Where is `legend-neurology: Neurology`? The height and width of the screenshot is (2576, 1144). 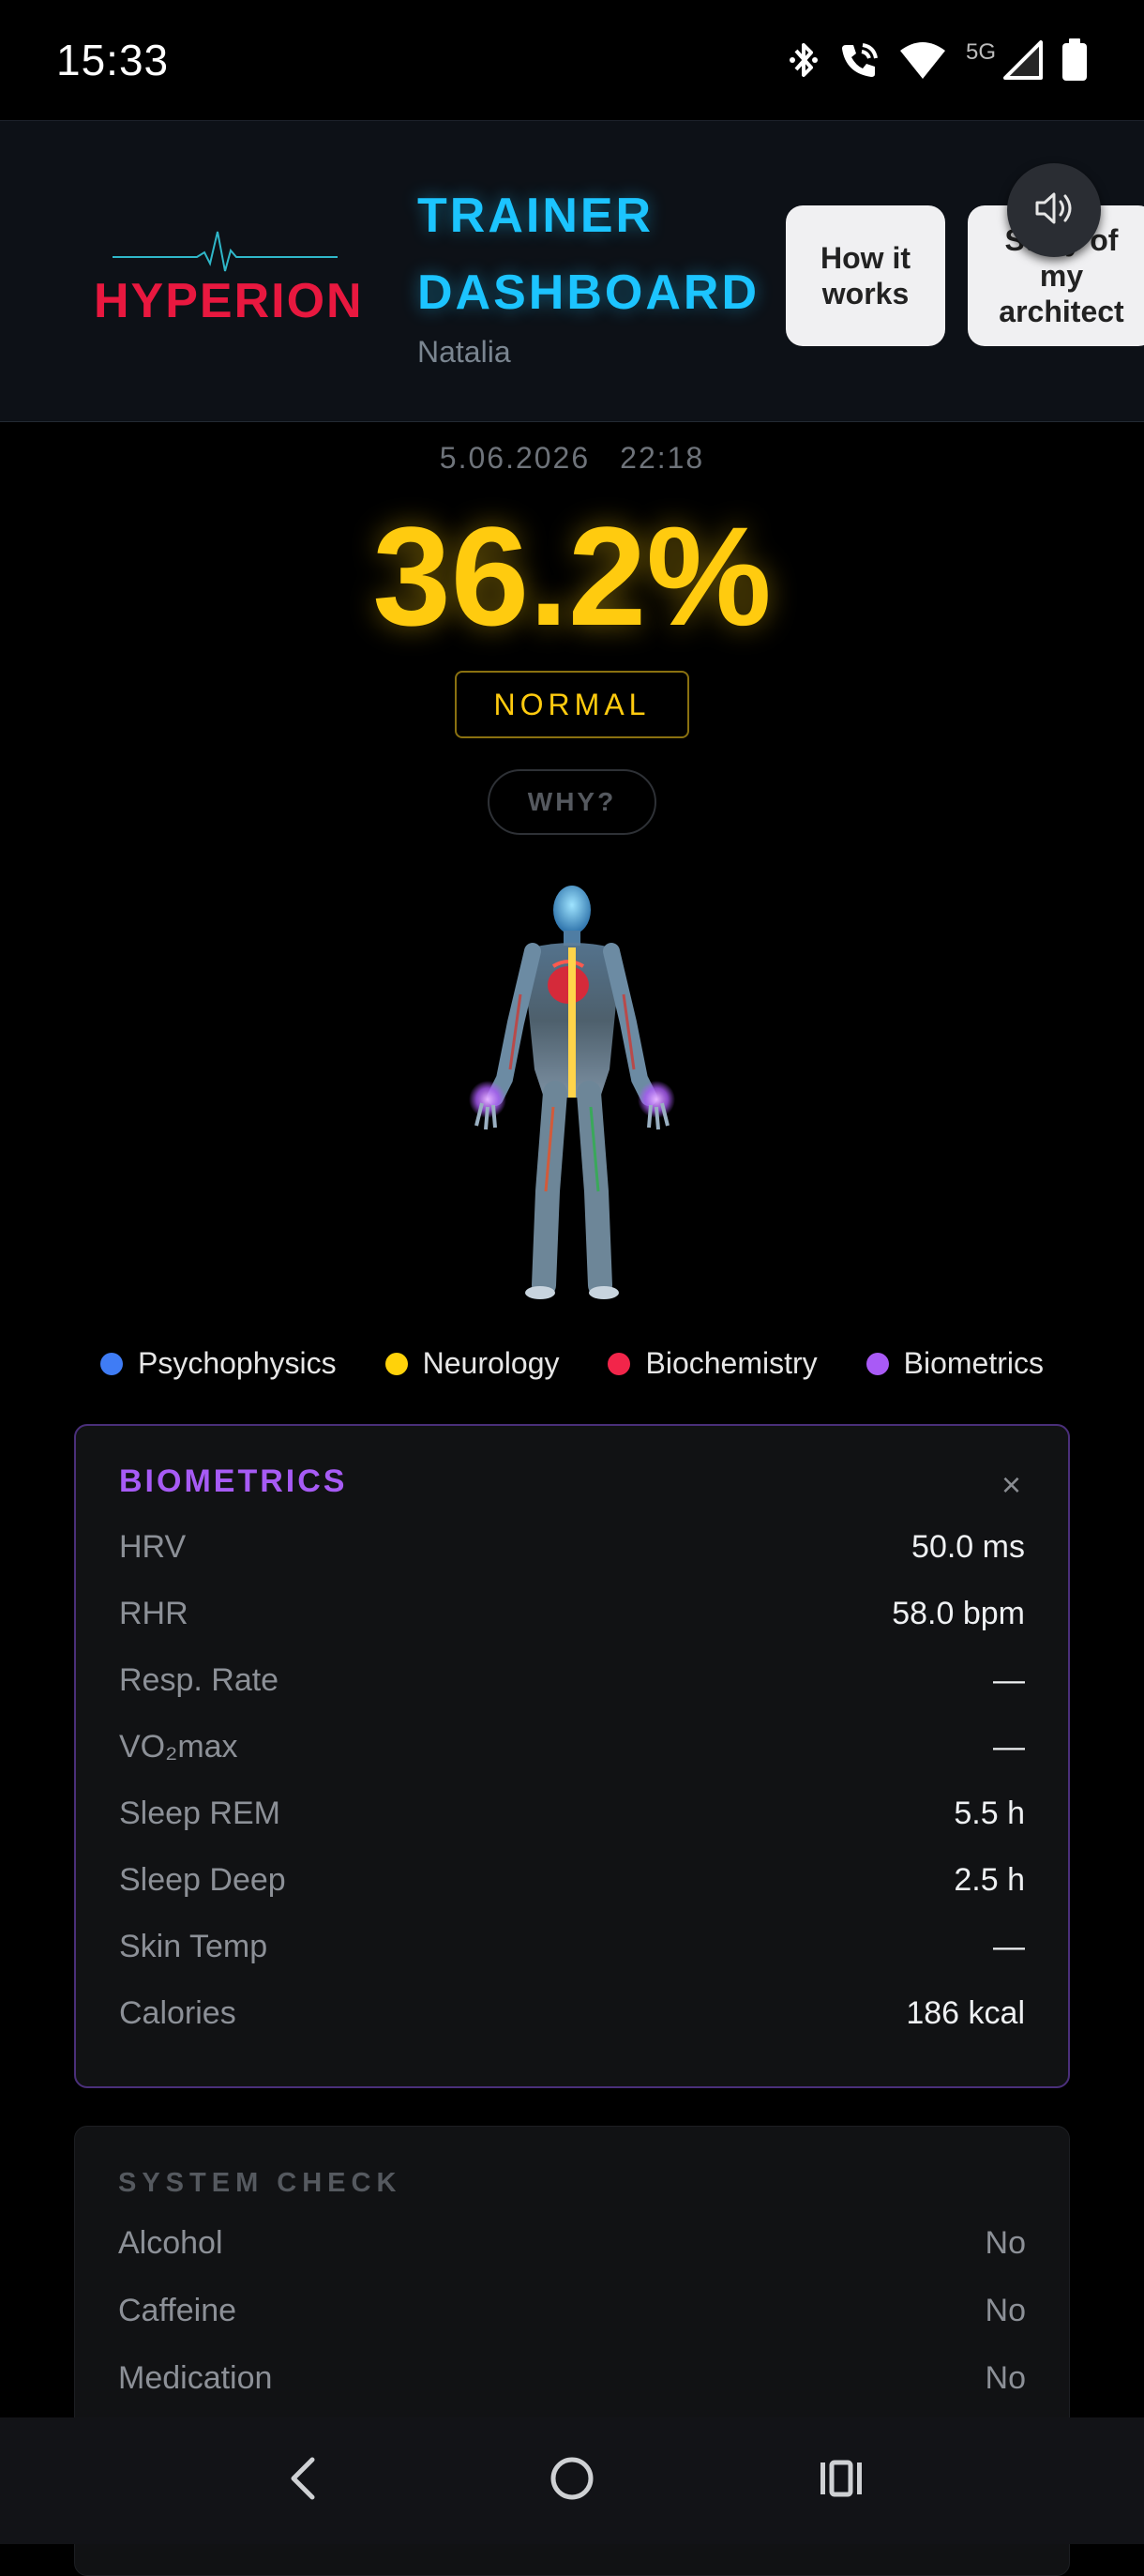 legend-neurology: Neurology is located at coordinates (472, 1363).